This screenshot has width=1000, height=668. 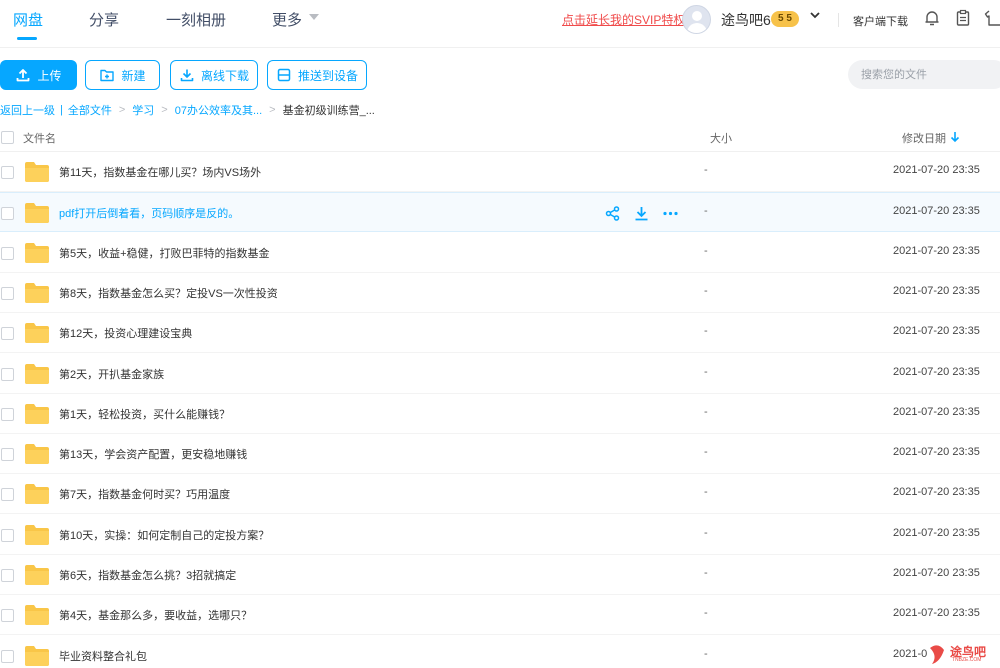 What do you see at coordinates (168, 293) in the screenshot?
I see `file-name: 第8天，指数基金怎么买？定投VS一次性投资` at bounding box center [168, 293].